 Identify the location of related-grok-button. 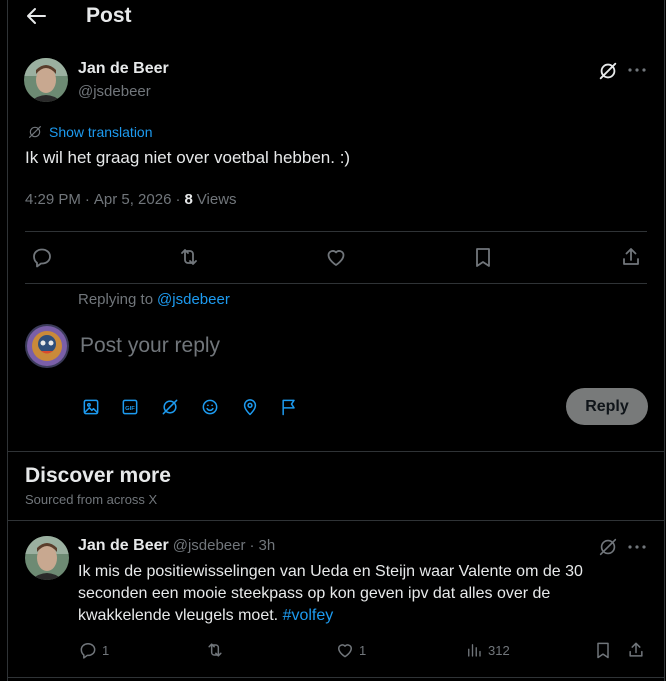
(608, 547).